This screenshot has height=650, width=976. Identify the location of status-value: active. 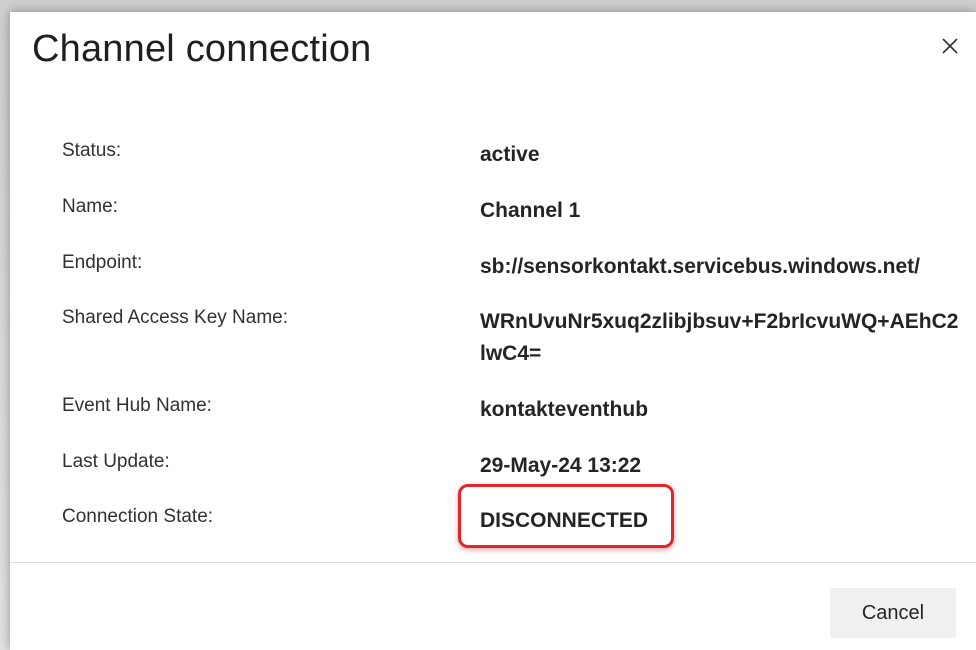
(510, 154).